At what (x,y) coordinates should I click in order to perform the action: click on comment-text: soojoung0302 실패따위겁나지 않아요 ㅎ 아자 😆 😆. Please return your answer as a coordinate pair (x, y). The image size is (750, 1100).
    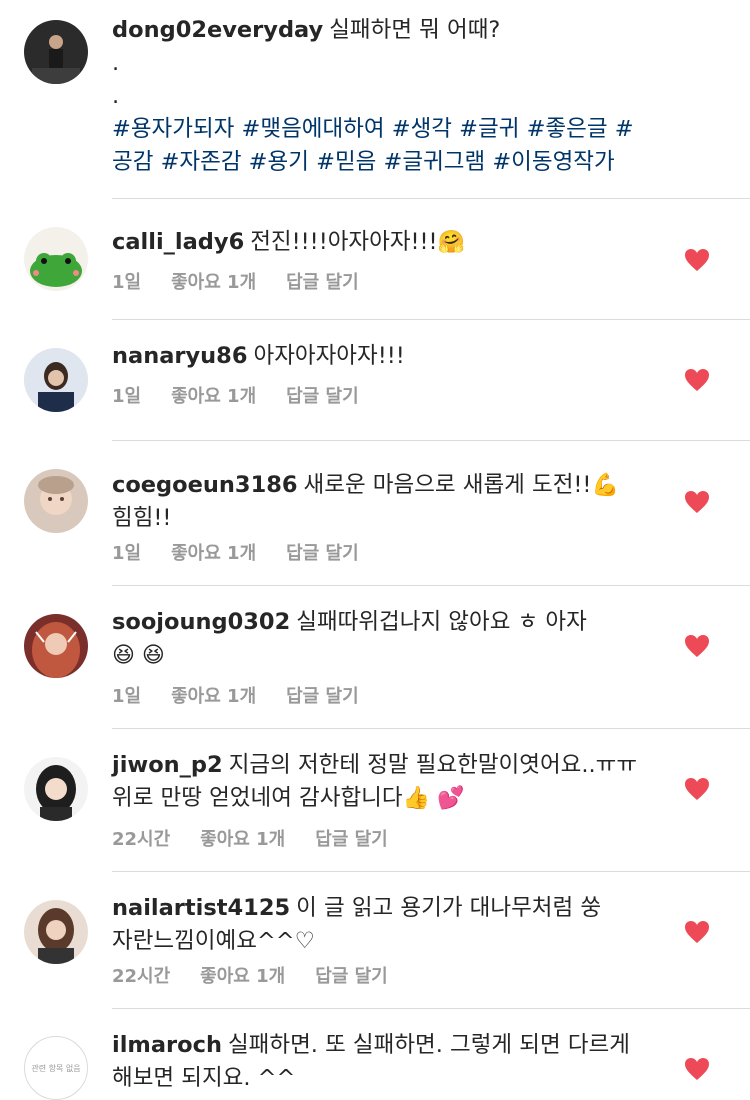
    Looking at the image, I should click on (382, 639).